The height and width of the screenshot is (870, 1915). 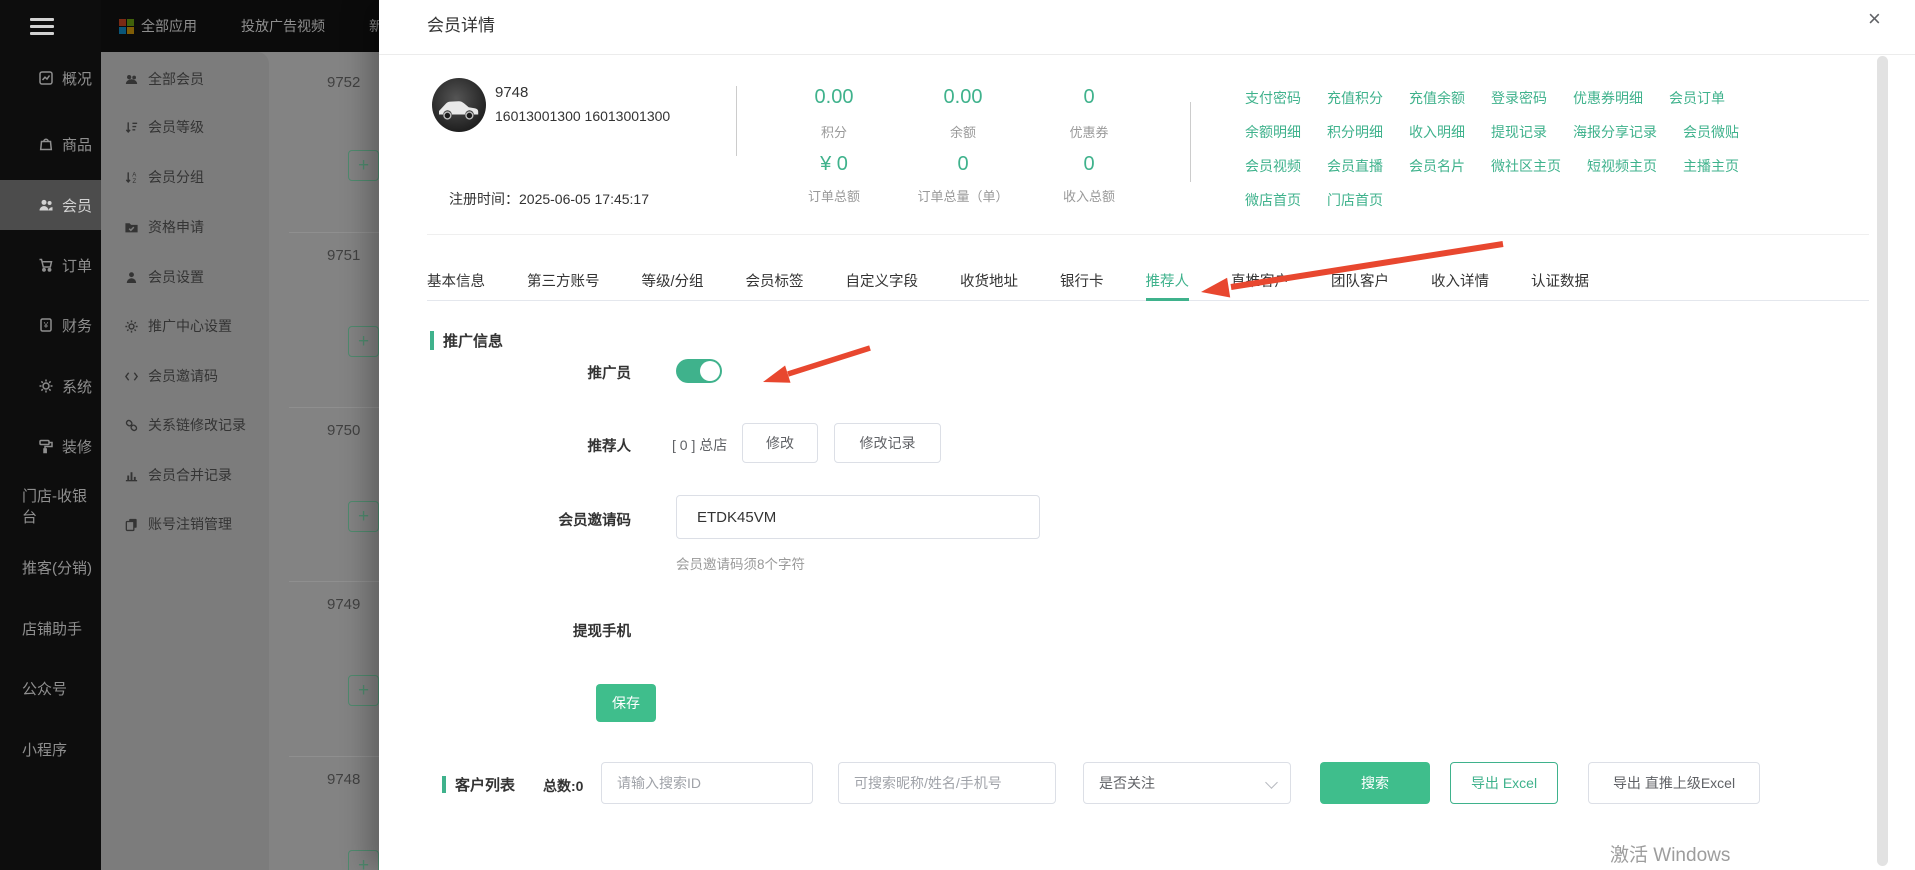 What do you see at coordinates (176, 79) in the screenshot?
I see `submenu-label: 全部会员` at bounding box center [176, 79].